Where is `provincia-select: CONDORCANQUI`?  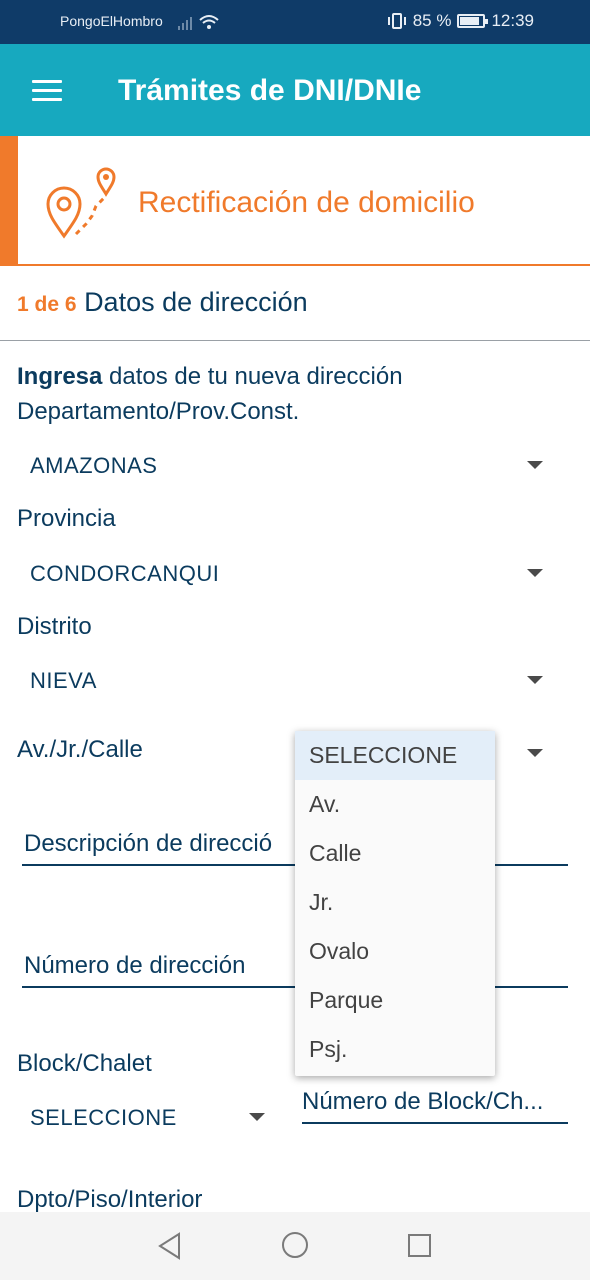 provincia-select: CONDORCANQUI is located at coordinates (280, 573).